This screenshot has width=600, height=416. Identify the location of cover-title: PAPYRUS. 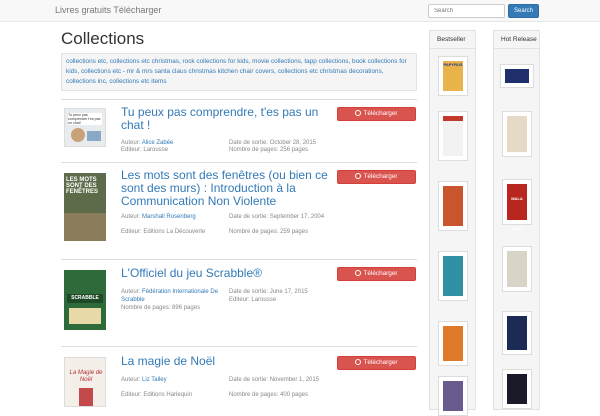
(453, 76).